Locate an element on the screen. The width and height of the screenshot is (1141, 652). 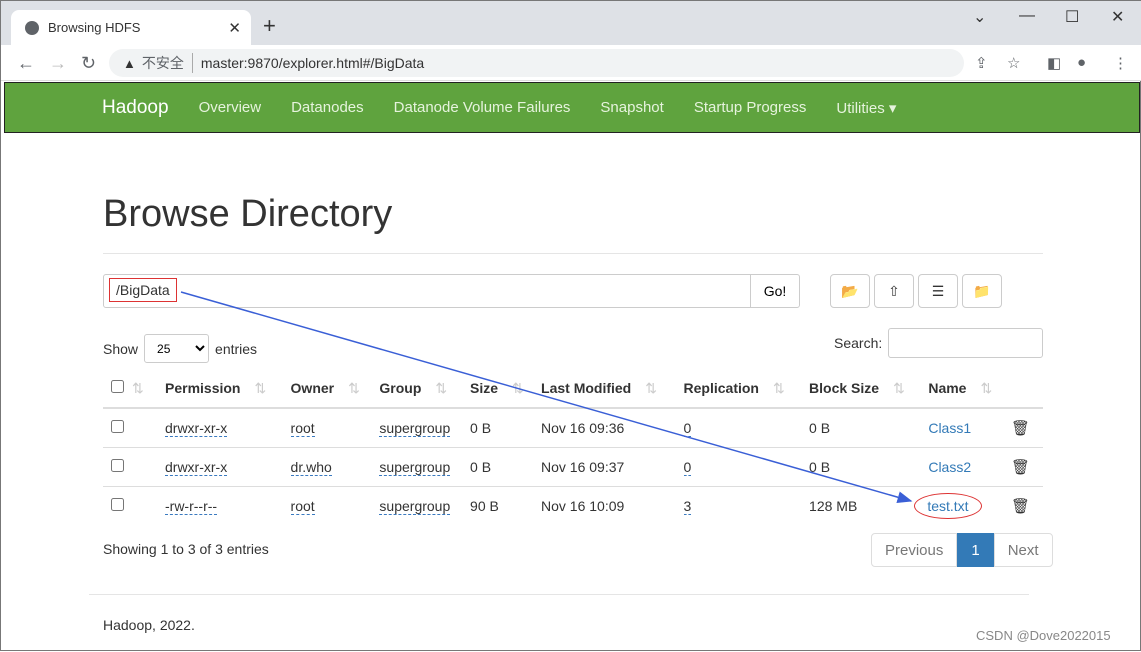
entries-length: Show 25 entries is located at coordinates (180, 348).